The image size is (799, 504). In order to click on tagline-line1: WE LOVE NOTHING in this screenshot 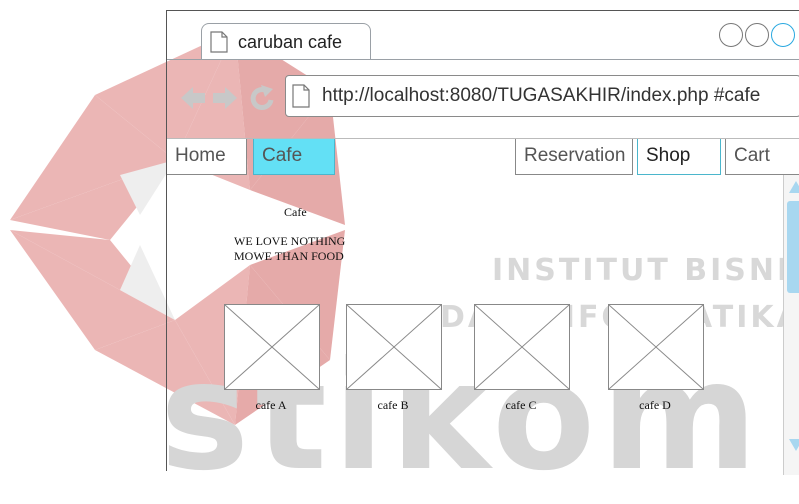, I will do `click(290, 241)`.